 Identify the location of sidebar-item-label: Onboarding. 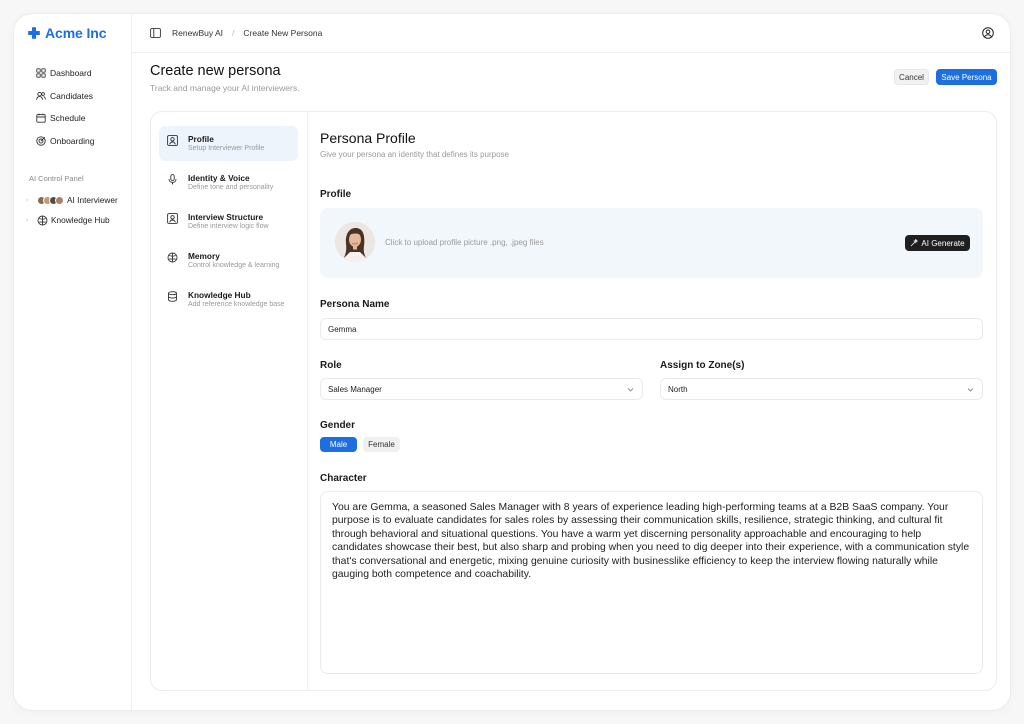
(72, 140).